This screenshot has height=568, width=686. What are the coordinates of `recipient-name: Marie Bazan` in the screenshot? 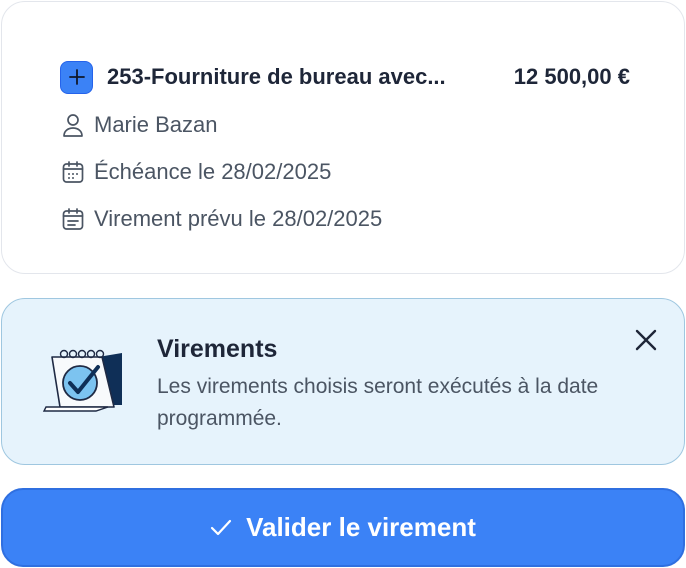 It's located at (156, 124).